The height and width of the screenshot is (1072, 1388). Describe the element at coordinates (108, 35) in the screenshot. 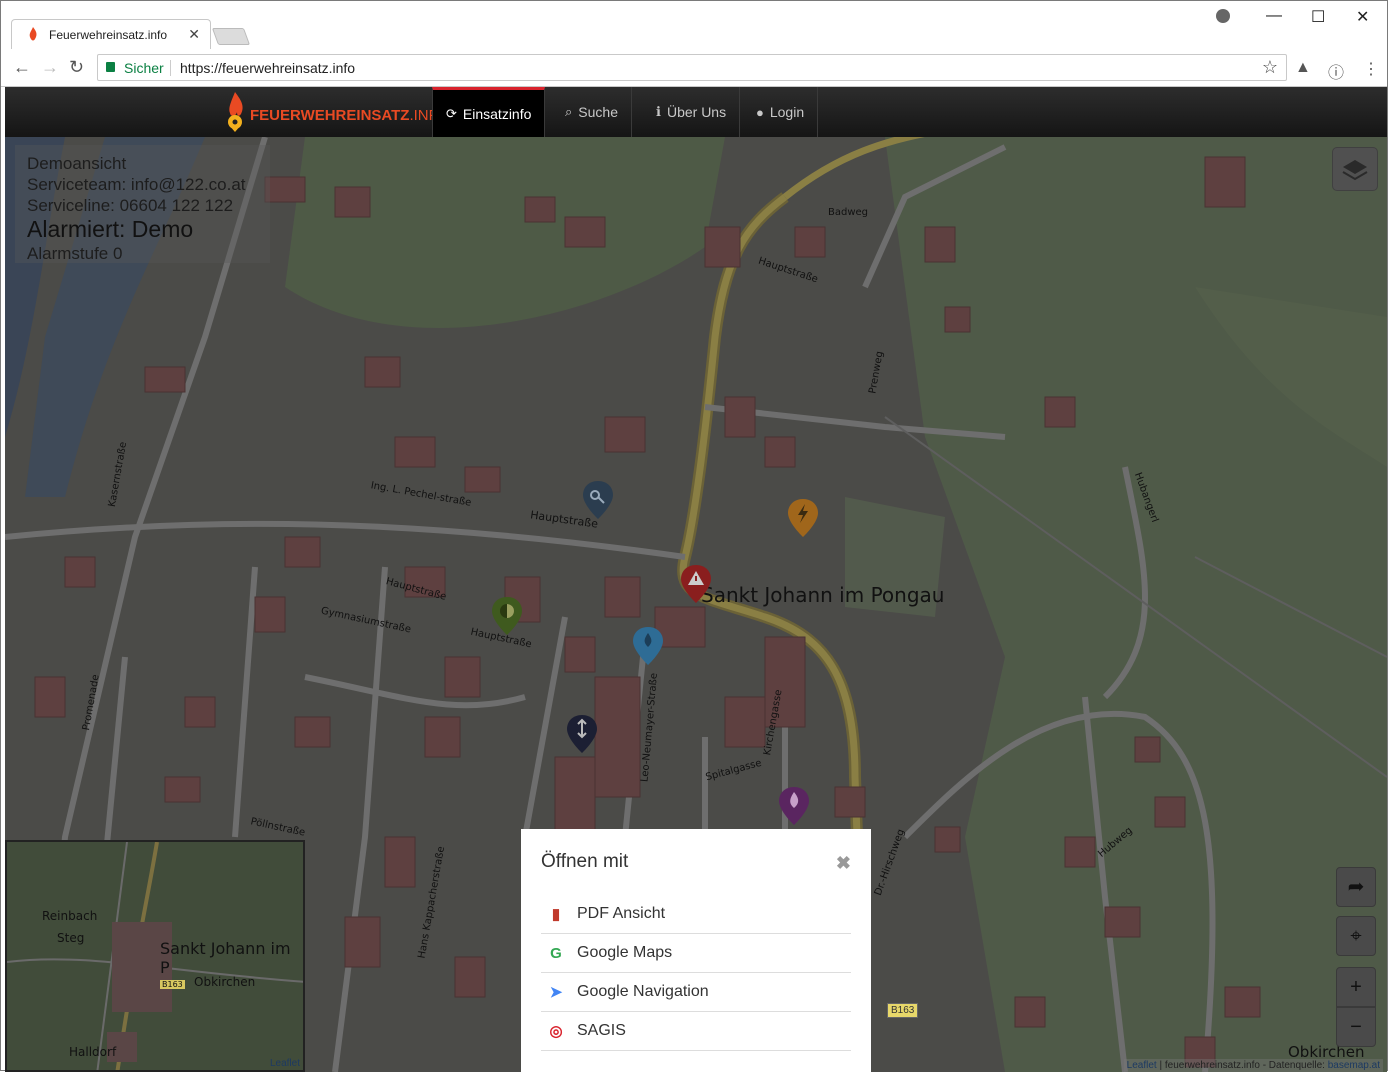

I see `tab-title: Feuerwehreinsatz.info` at that location.